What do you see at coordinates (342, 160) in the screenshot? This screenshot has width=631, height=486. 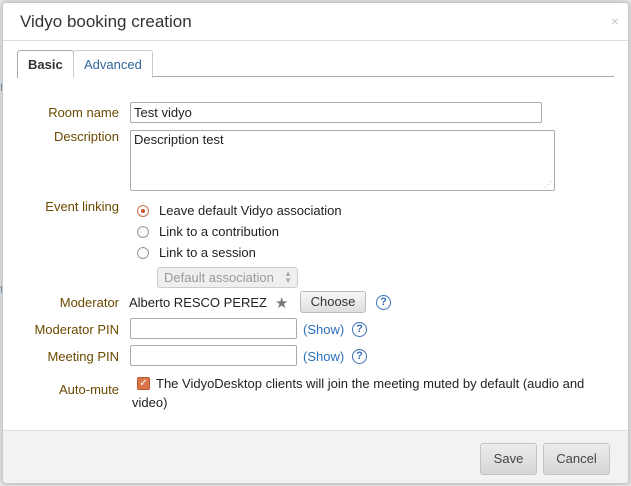 I see `description-textarea` at bounding box center [342, 160].